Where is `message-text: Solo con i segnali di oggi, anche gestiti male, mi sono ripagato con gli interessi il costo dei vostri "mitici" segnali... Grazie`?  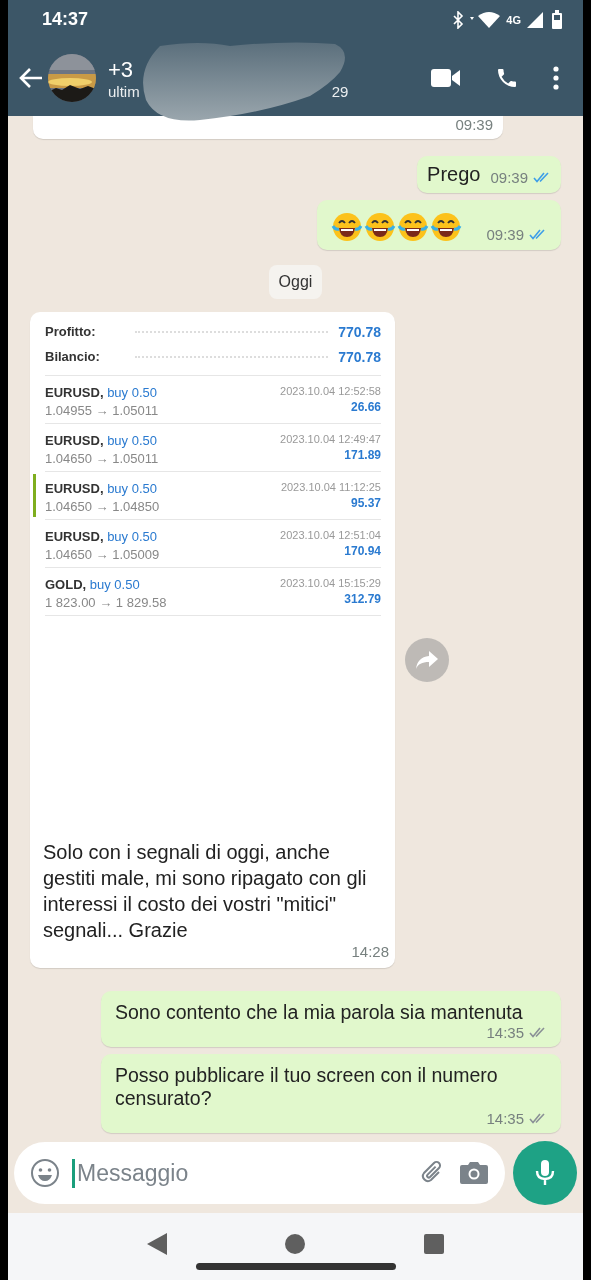 message-text: Solo con i segnali di oggi, anche gestiti male, mi sono ripagato con gli interessi il costo dei vostri "mitici" segnali... Grazie is located at coordinates (205, 892).